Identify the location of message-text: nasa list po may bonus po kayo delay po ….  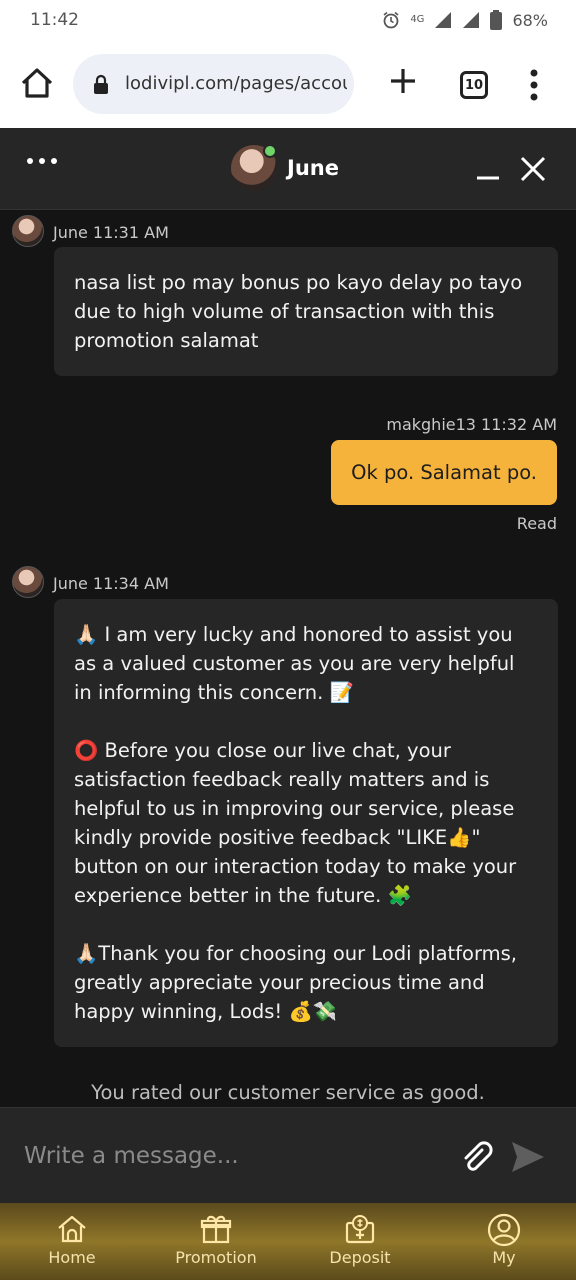
(298, 311).